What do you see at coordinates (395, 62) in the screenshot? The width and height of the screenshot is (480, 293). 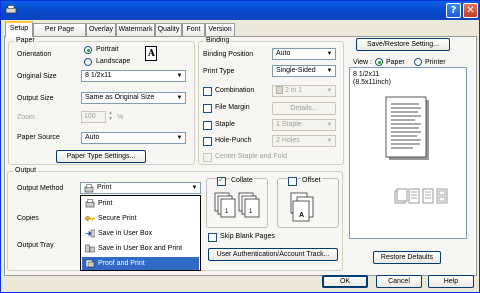 I see `view-paper-label: Paper` at bounding box center [395, 62].